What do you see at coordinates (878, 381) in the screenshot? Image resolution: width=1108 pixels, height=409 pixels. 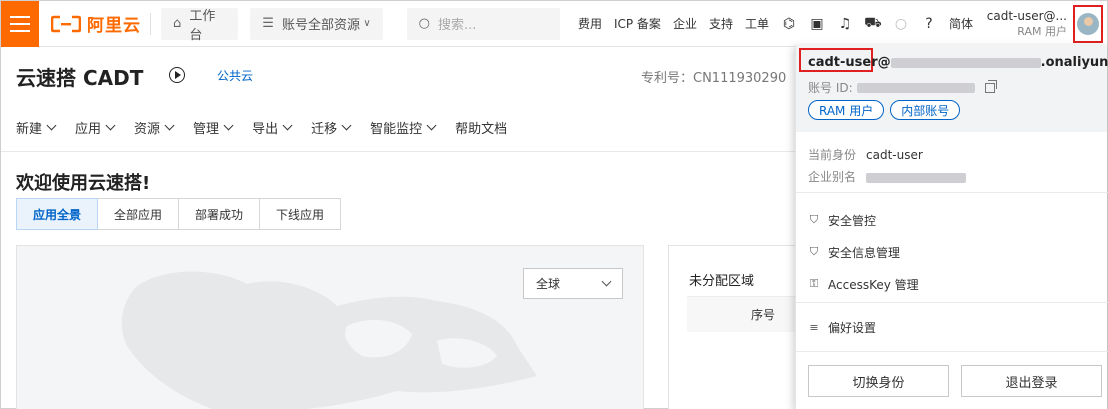 I see `switch-identity-button: 切换身份` at bounding box center [878, 381].